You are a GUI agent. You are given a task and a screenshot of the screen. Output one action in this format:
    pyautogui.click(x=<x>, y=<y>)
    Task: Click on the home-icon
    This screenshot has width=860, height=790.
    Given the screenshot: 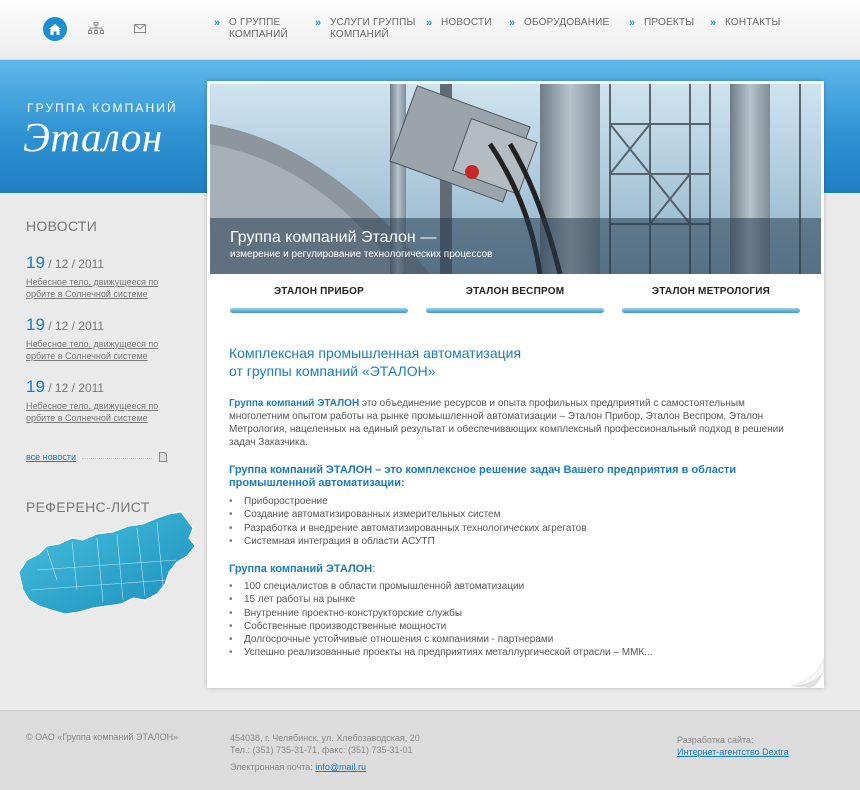 What is the action you would take?
    pyautogui.click(x=55, y=29)
    